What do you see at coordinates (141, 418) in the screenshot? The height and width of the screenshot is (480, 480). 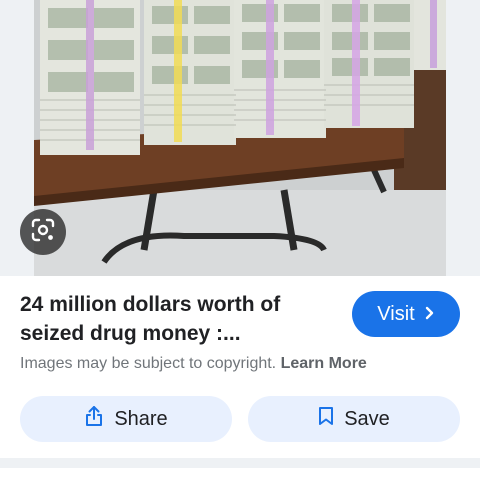 I see `share-label: Share` at bounding box center [141, 418].